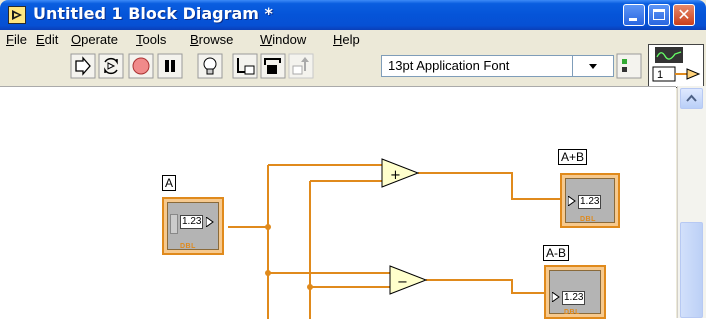 The image size is (706, 319). I want to click on control-a-type: DBL, so click(188, 246).